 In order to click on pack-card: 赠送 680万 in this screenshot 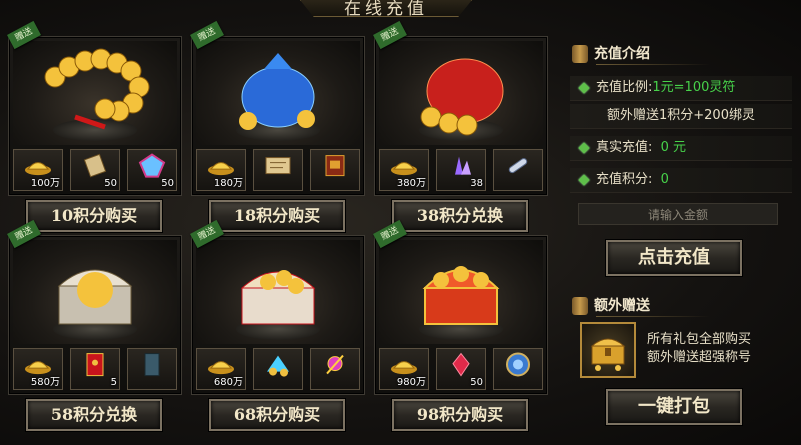, I will do `click(277, 307)`.